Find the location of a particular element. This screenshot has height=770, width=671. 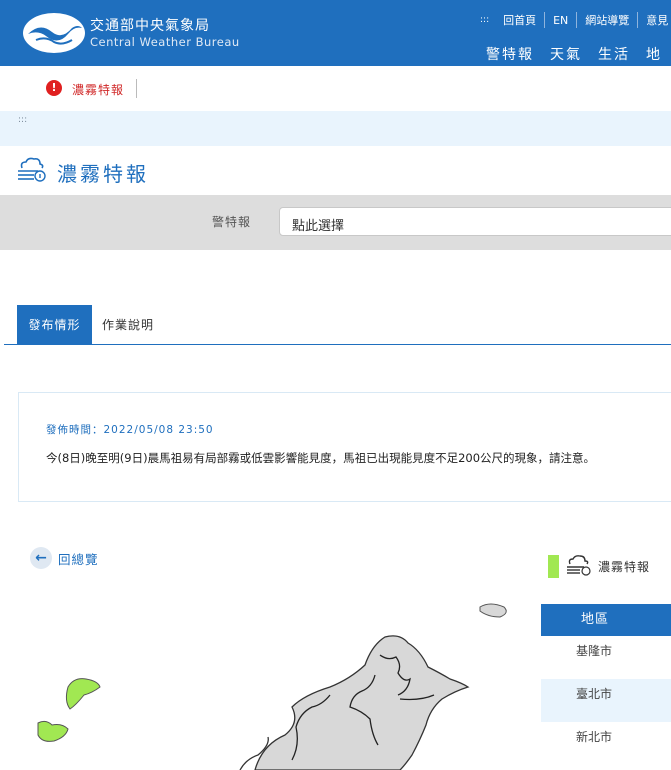

page-title: 濃霧特報 is located at coordinates (103, 174).